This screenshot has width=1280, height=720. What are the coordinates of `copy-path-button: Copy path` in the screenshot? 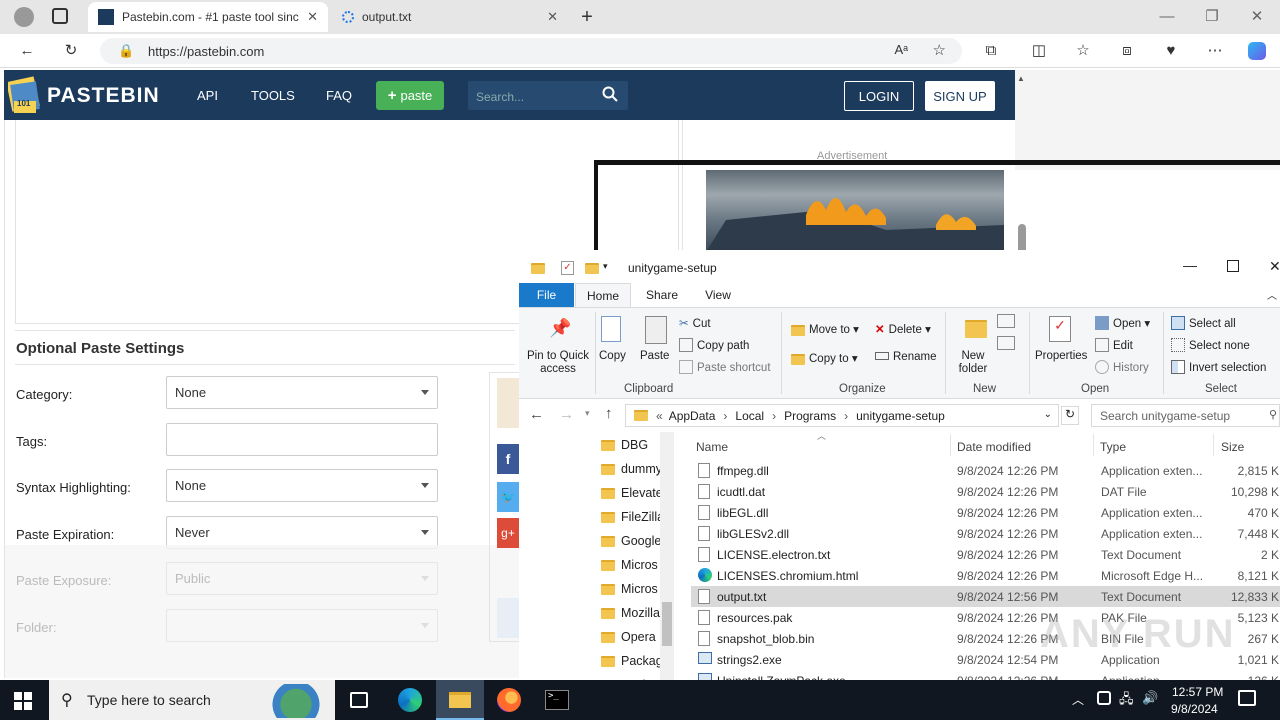 It's located at (714, 345).